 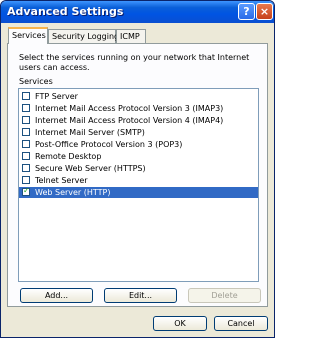 I want to click on service-row-remote-desktop: Remote Desktop, so click(x=138, y=156).